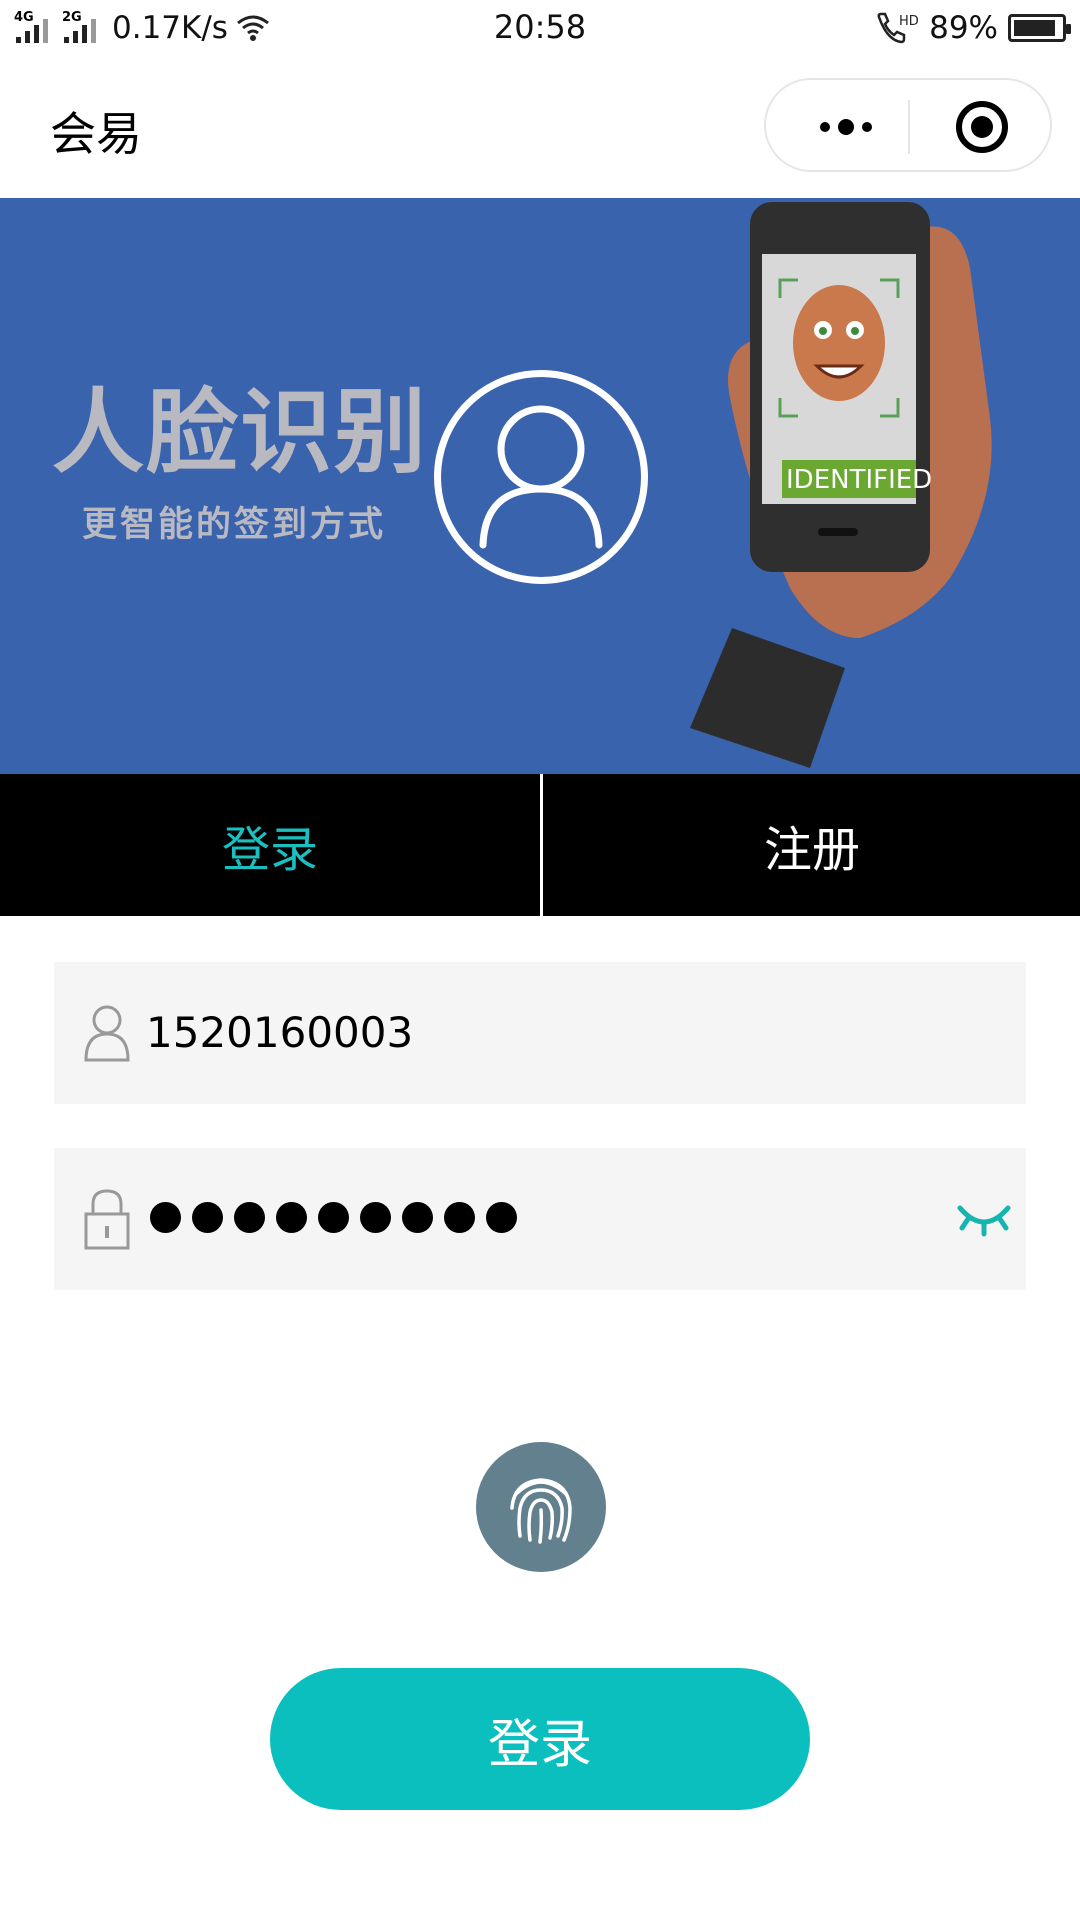 The image size is (1080, 1920). Describe the element at coordinates (811, 845) in the screenshot. I see `tab-register: 注册` at that location.